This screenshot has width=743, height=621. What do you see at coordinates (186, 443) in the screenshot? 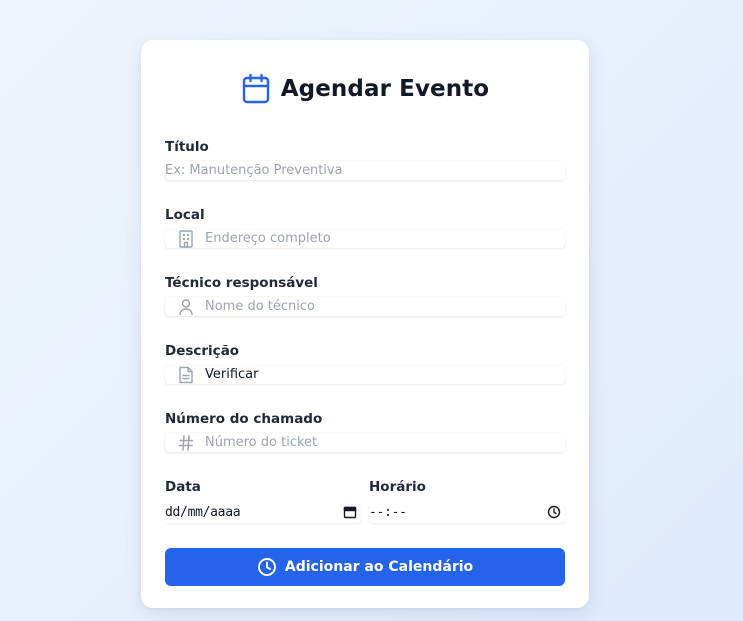
I see `hash-icon` at bounding box center [186, 443].